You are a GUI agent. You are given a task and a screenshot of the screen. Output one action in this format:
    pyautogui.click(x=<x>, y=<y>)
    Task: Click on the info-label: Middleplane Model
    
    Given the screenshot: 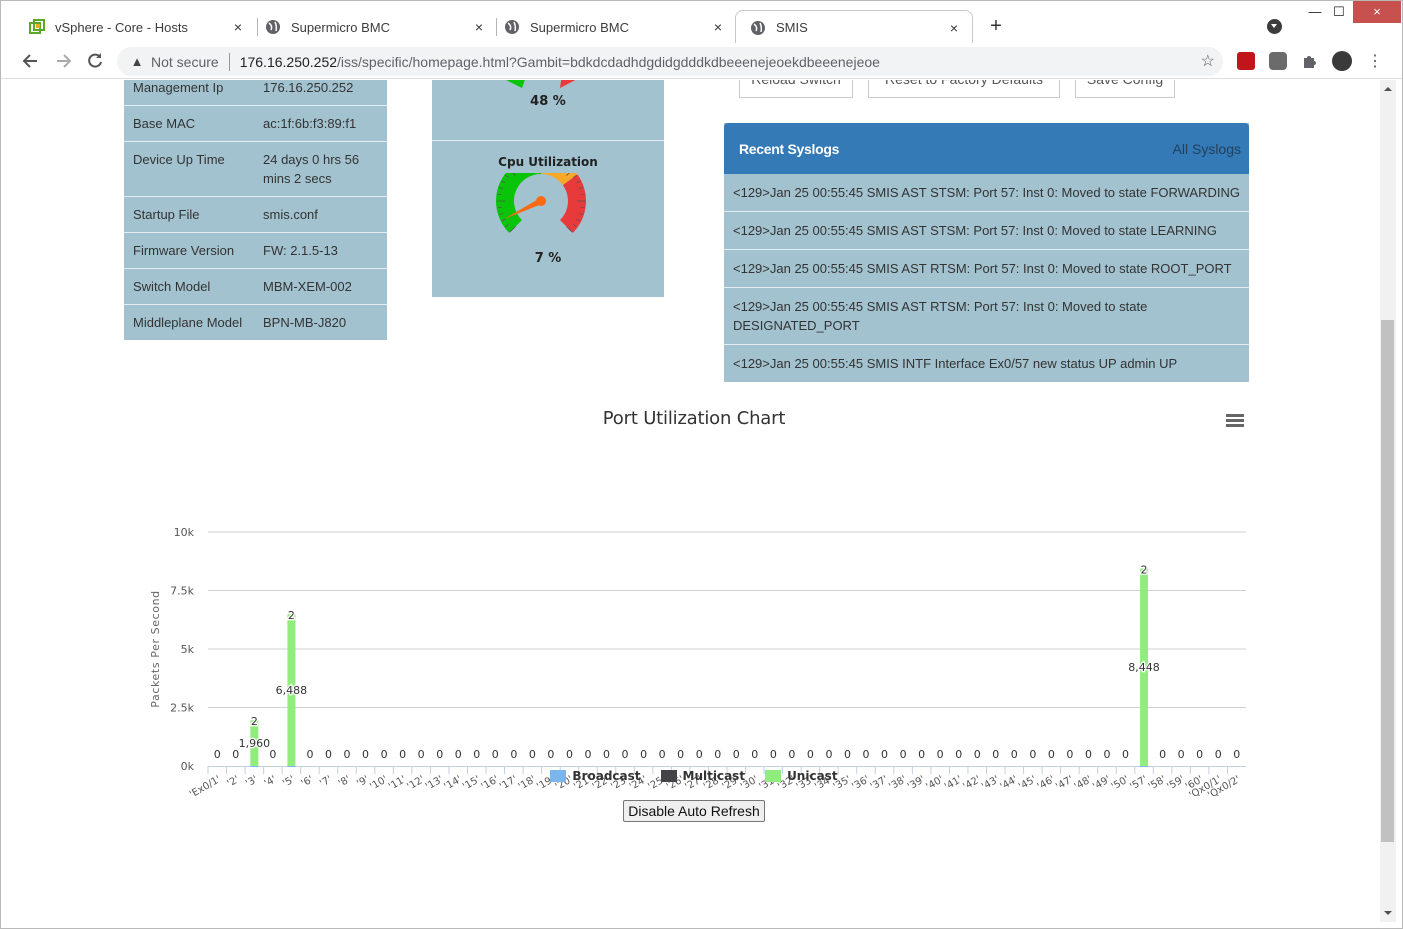 What is the action you would take?
    pyautogui.click(x=188, y=322)
    